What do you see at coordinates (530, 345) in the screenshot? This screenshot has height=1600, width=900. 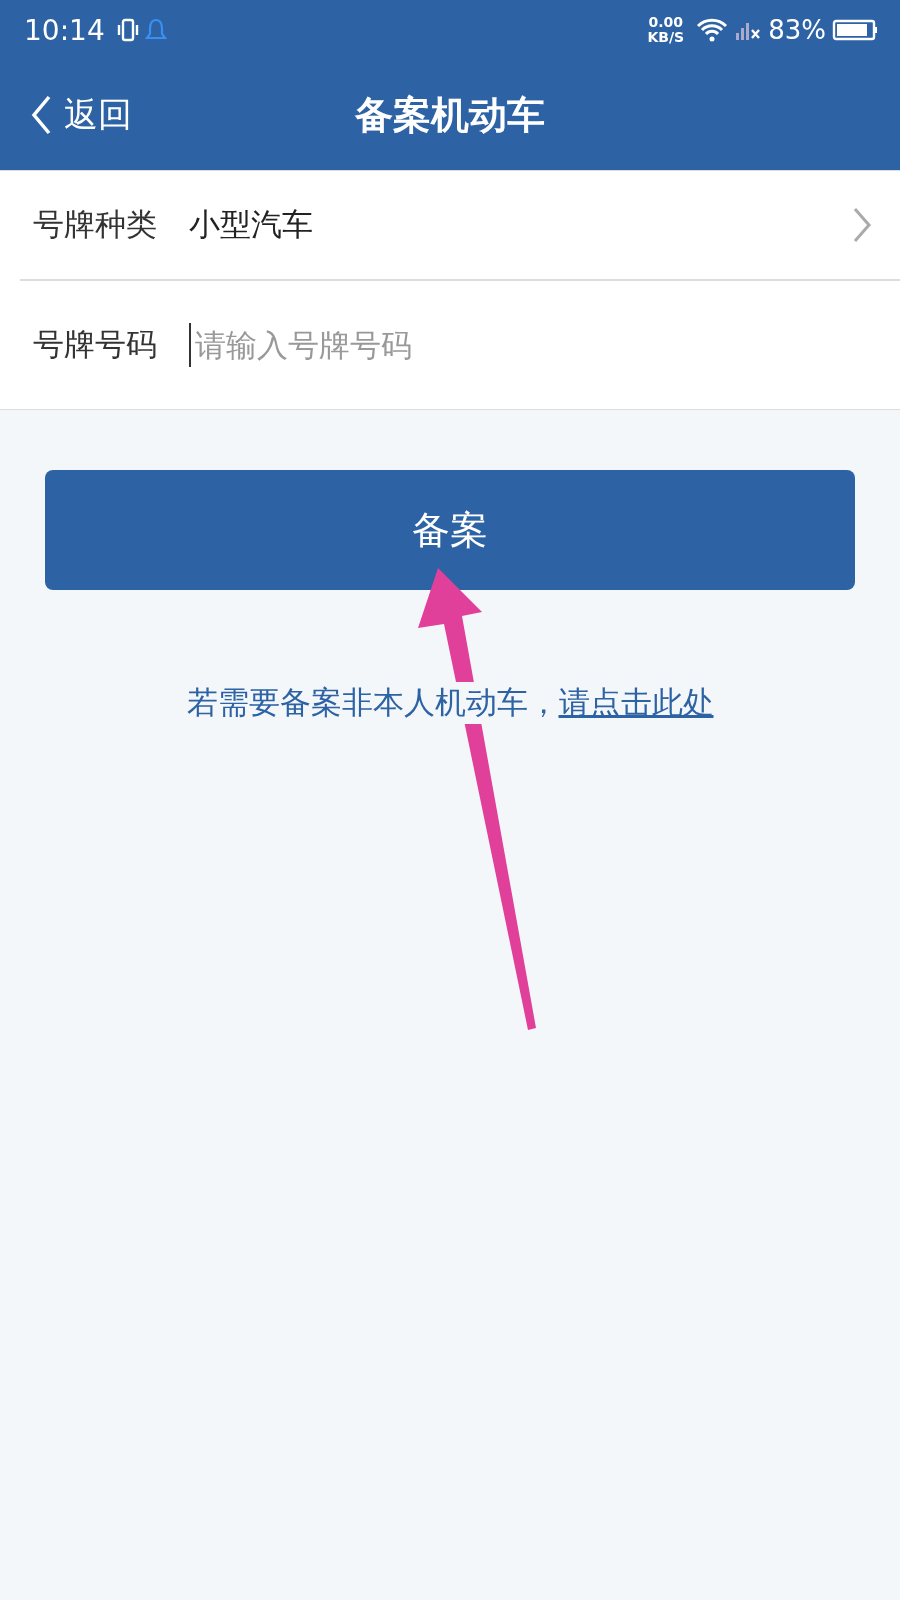 I see `plate-number-field: 请输入号牌号码` at bounding box center [530, 345].